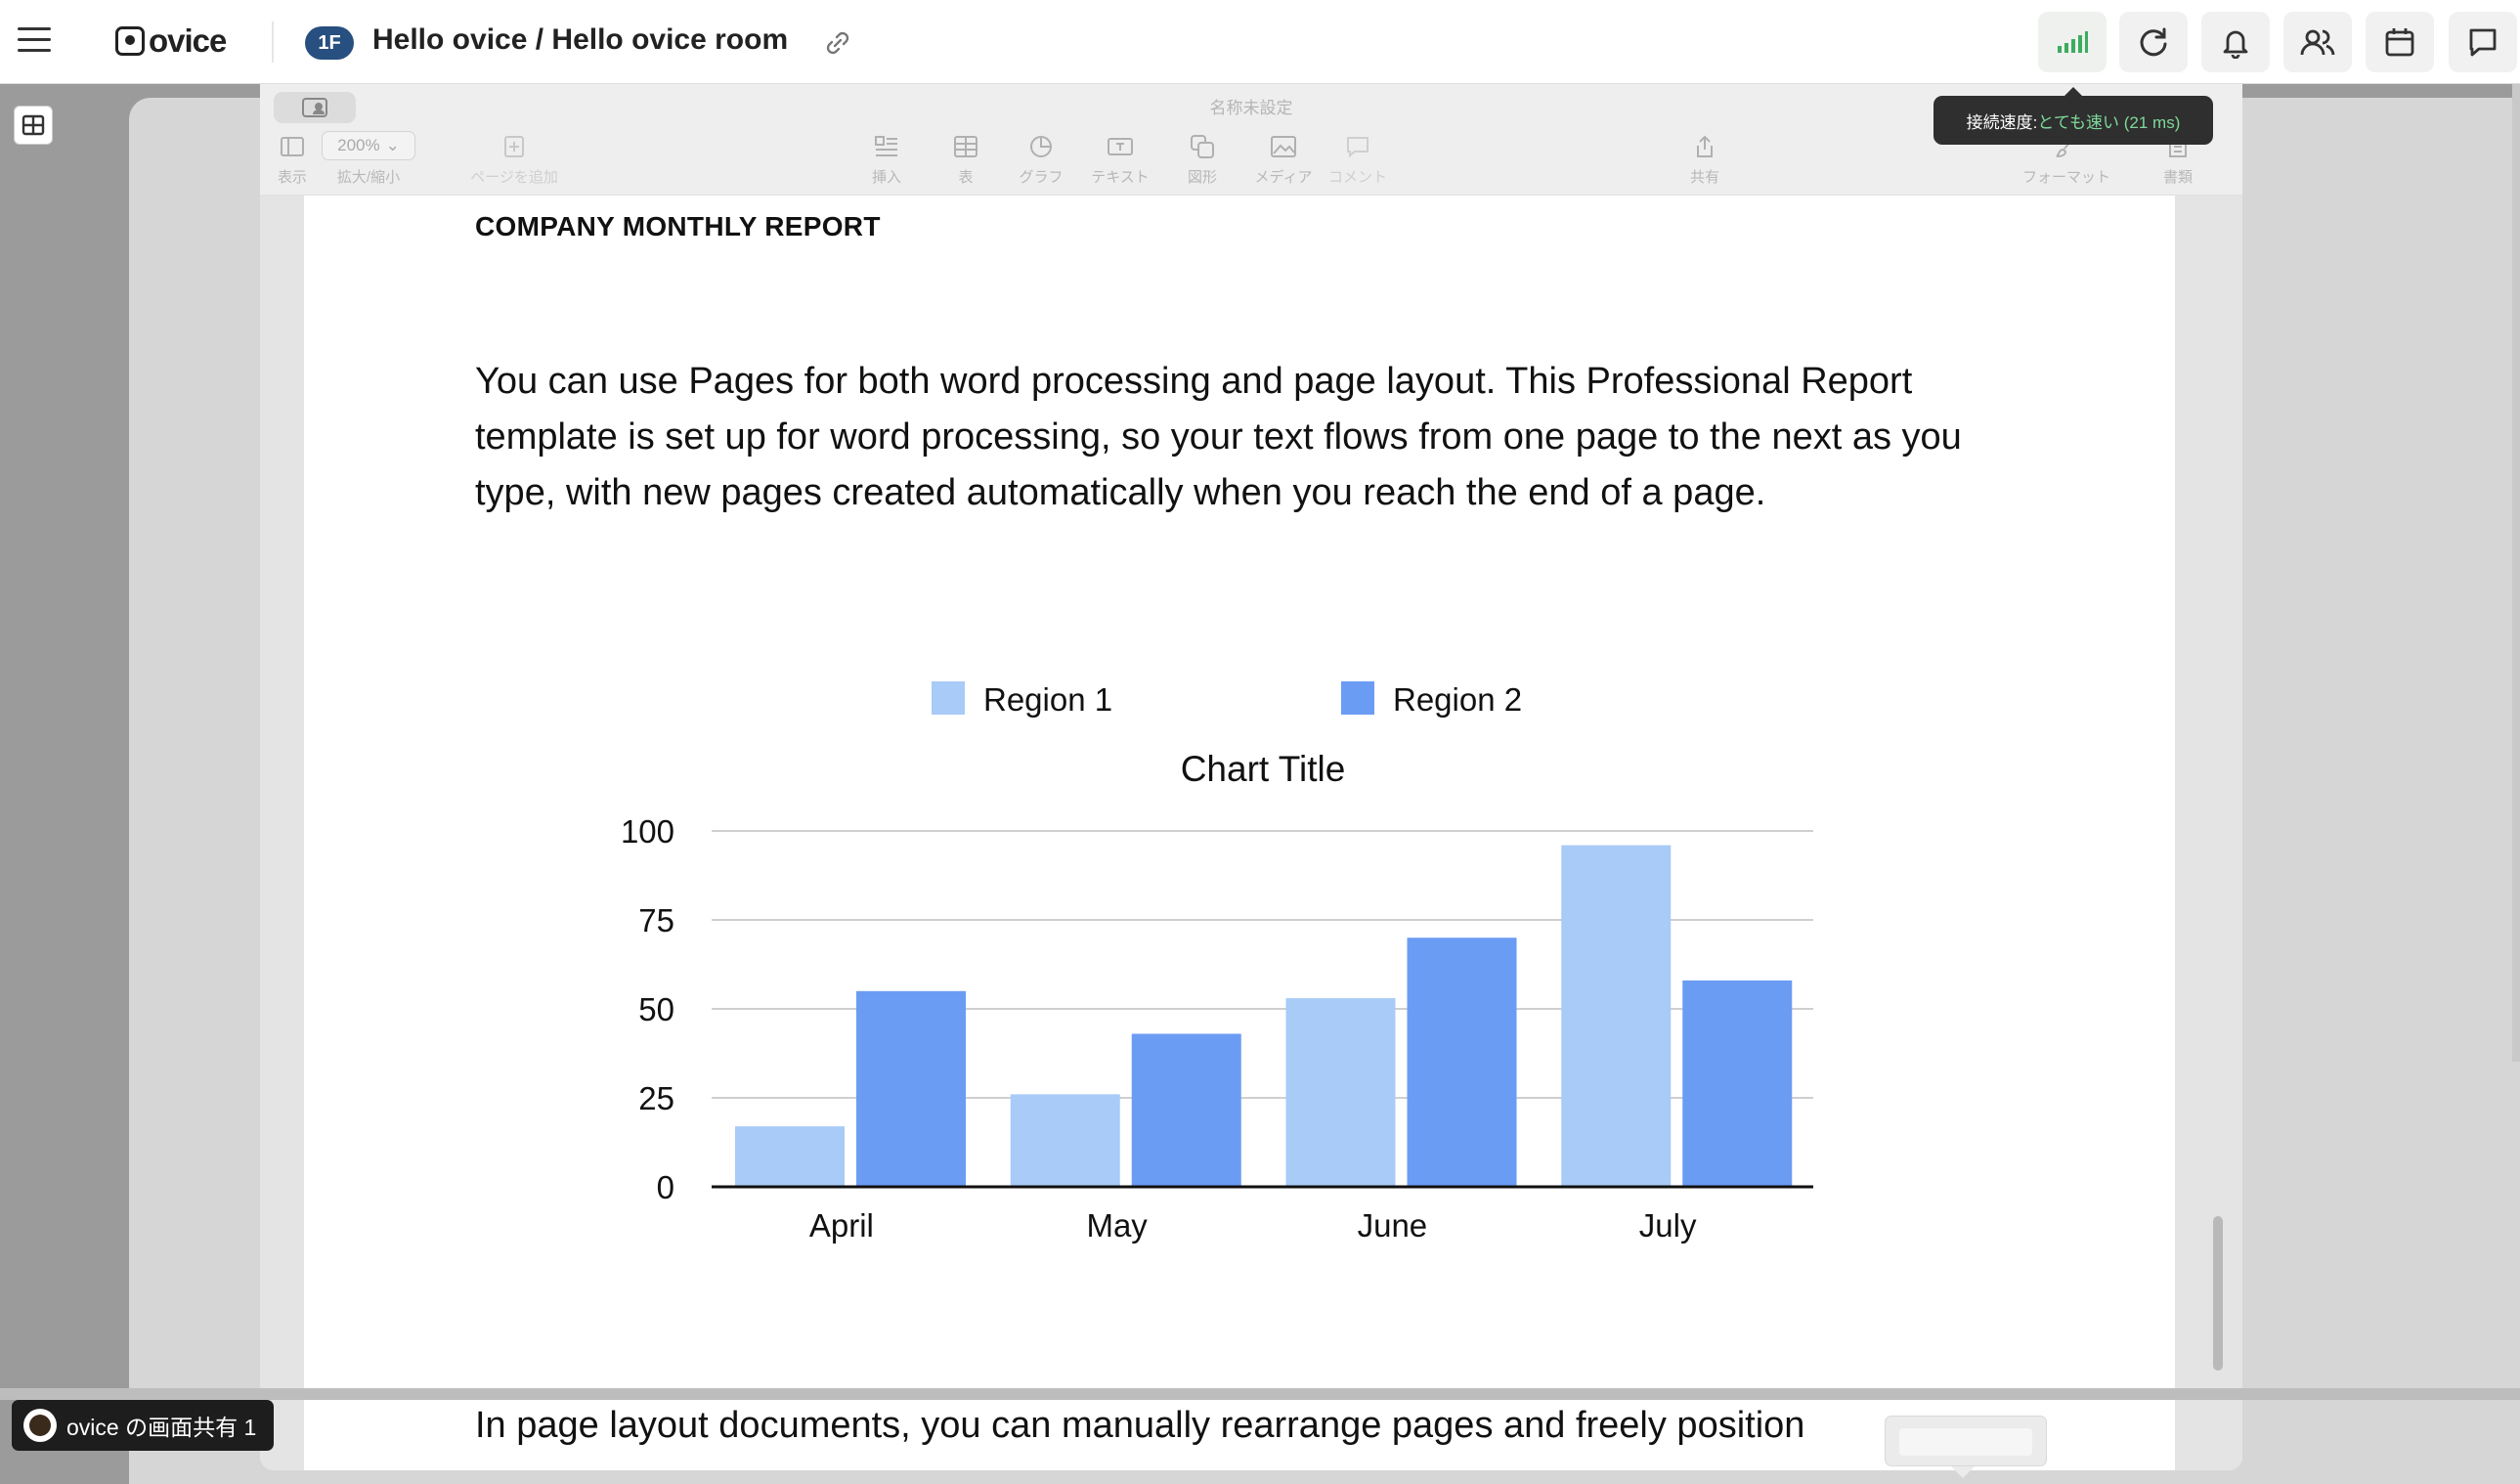  I want to click on text-tool-label: テキスト, so click(1120, 177).